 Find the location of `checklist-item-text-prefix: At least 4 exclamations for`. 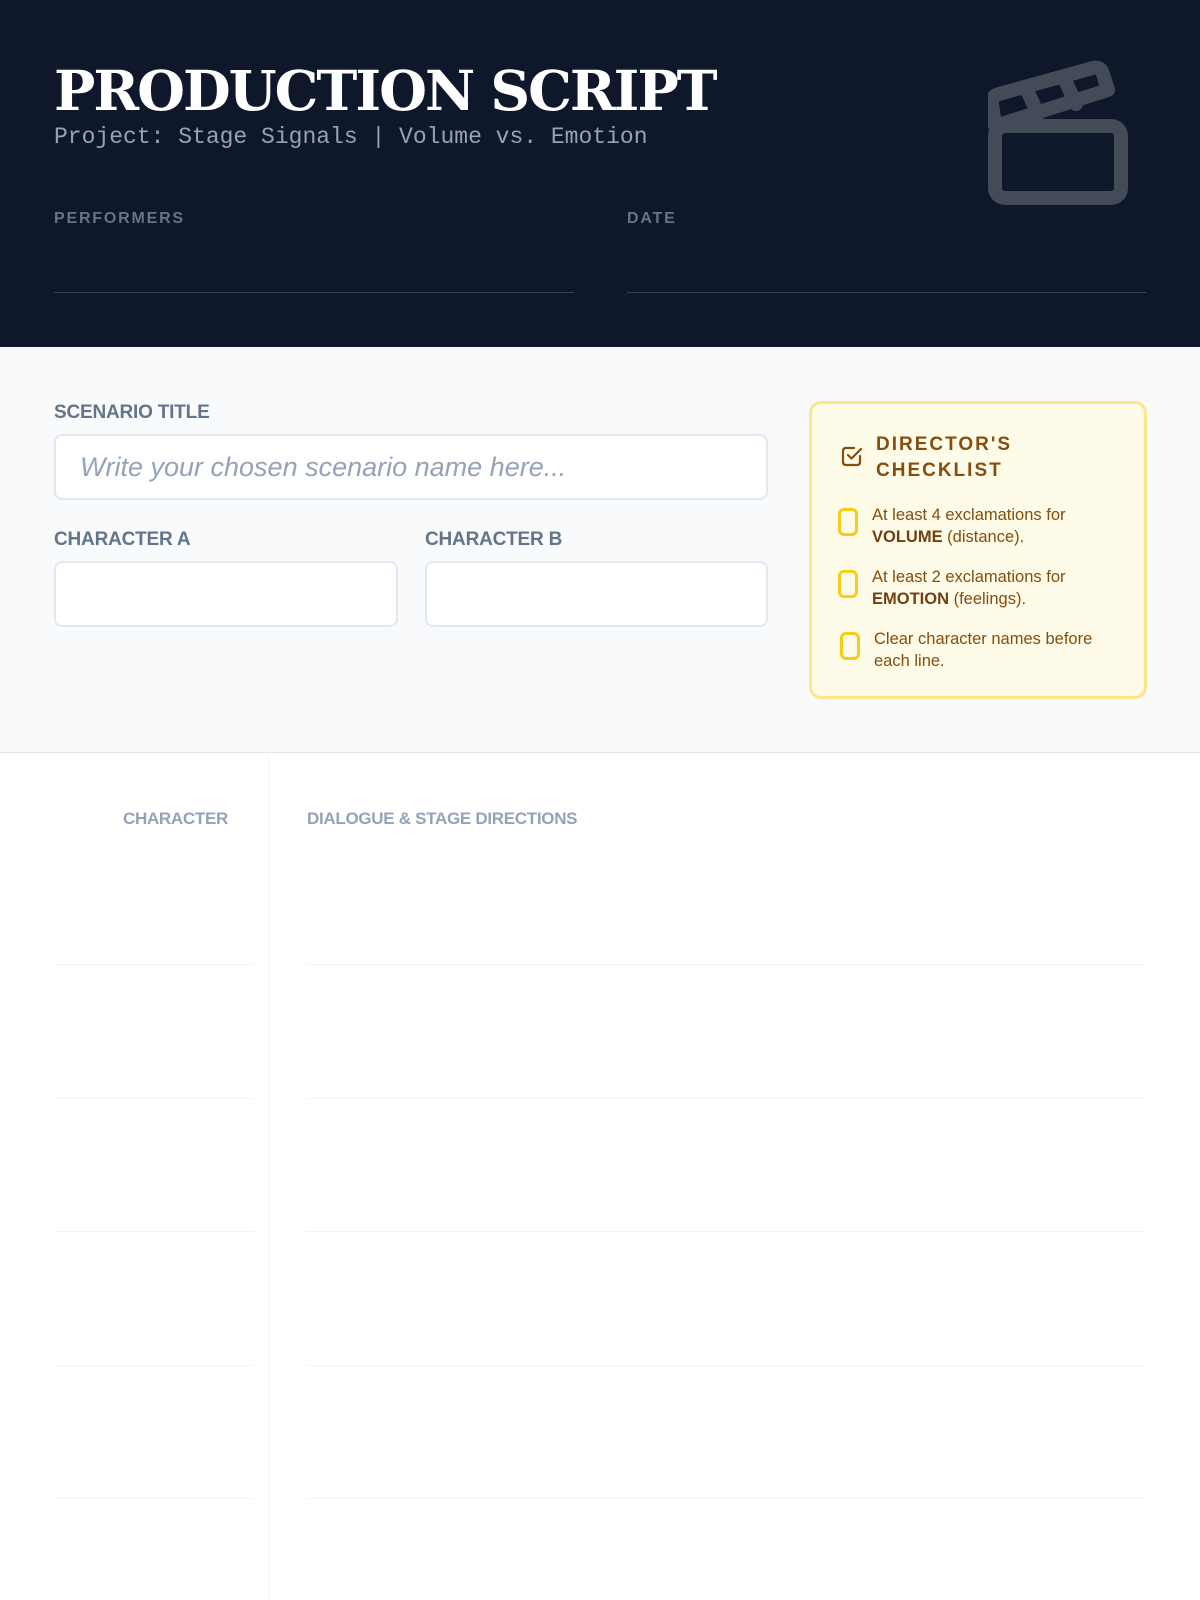

checklist-item-text-prefix: At least 4 exclamations for is located at coordinates (969, 515).